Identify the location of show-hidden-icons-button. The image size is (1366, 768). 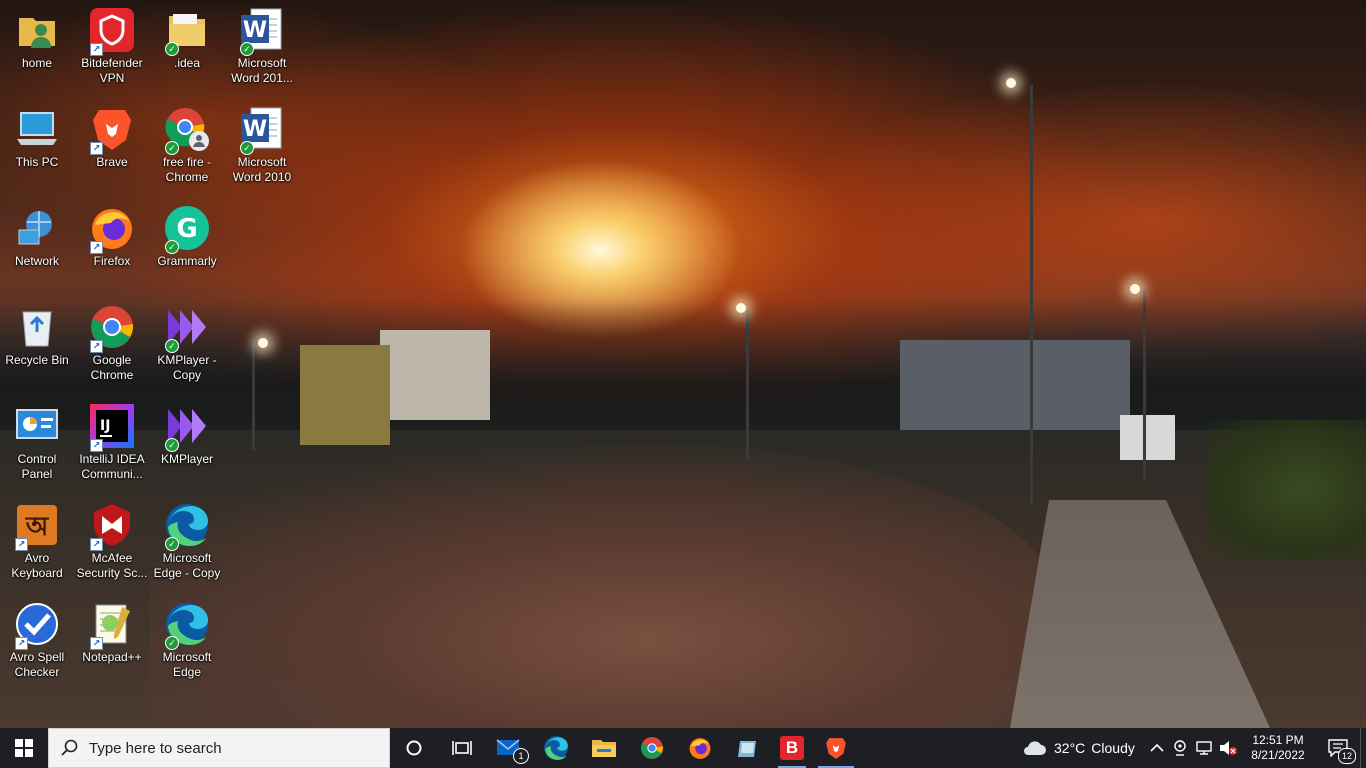
(1157, 748).